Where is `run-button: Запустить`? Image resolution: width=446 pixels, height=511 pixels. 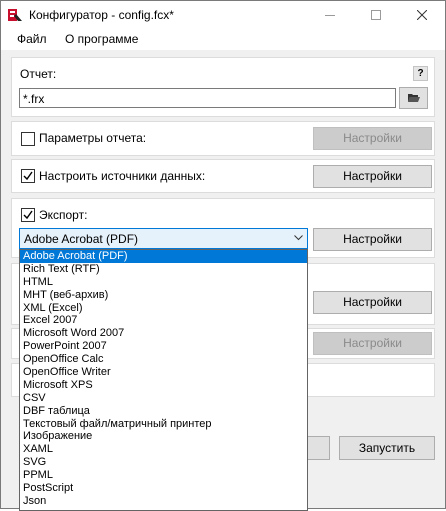 run-button: Запустить is located at coordinates (387, 448).